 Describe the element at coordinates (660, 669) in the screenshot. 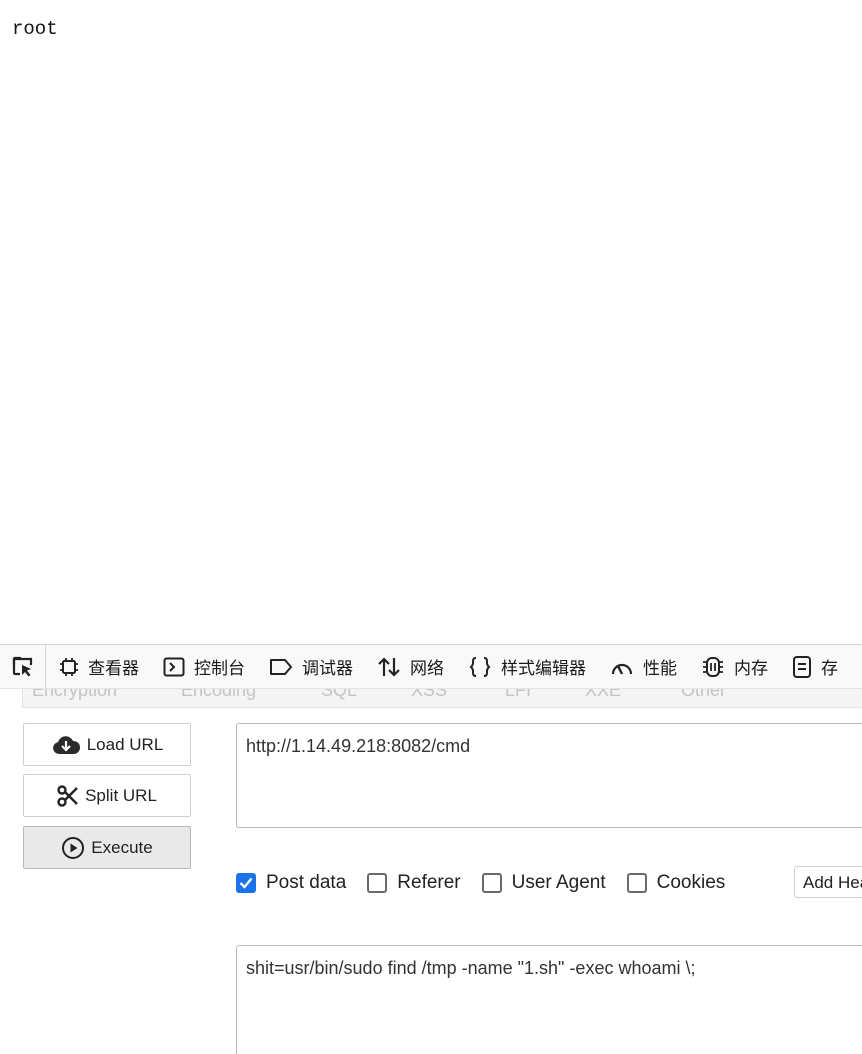

I see `tab-performance-label: 性能` at that location.